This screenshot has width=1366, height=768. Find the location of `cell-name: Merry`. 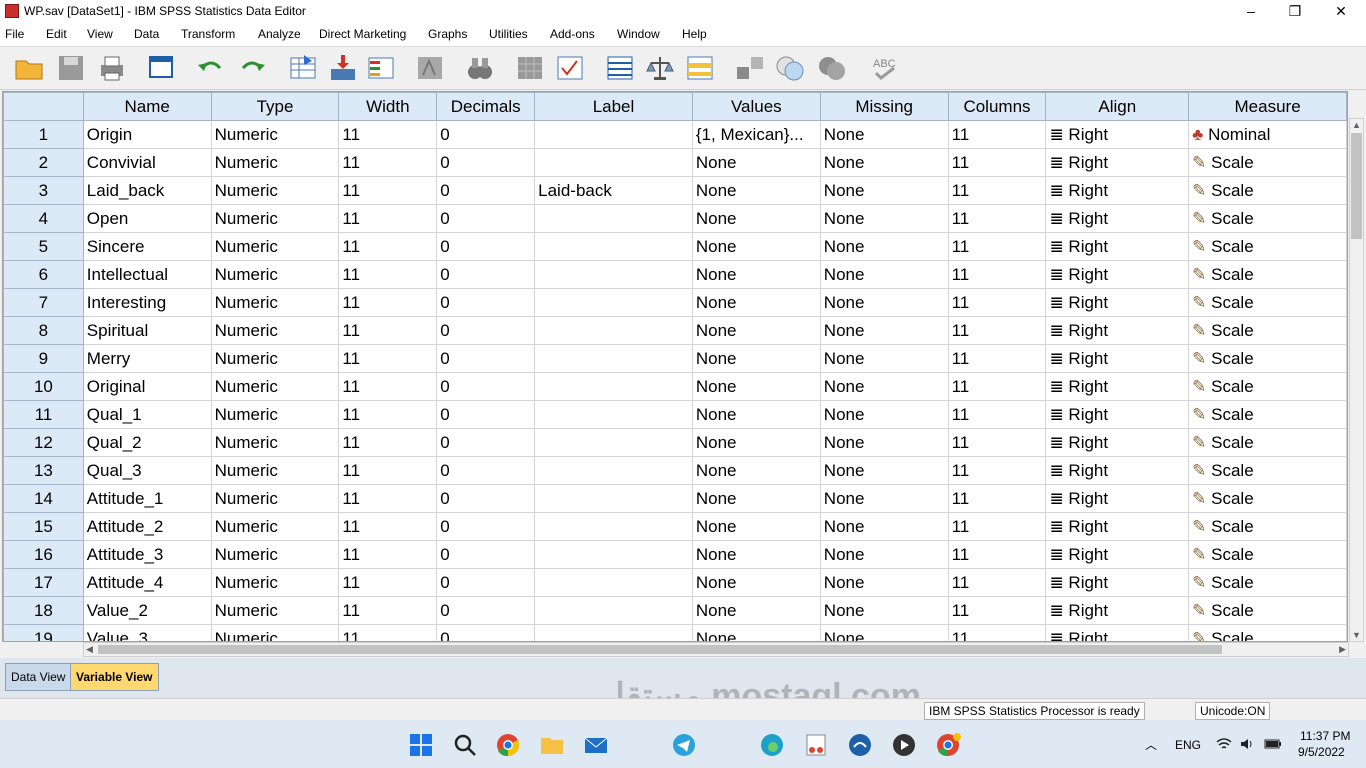

cell-name: Merry is located at coordinates (147, 358).